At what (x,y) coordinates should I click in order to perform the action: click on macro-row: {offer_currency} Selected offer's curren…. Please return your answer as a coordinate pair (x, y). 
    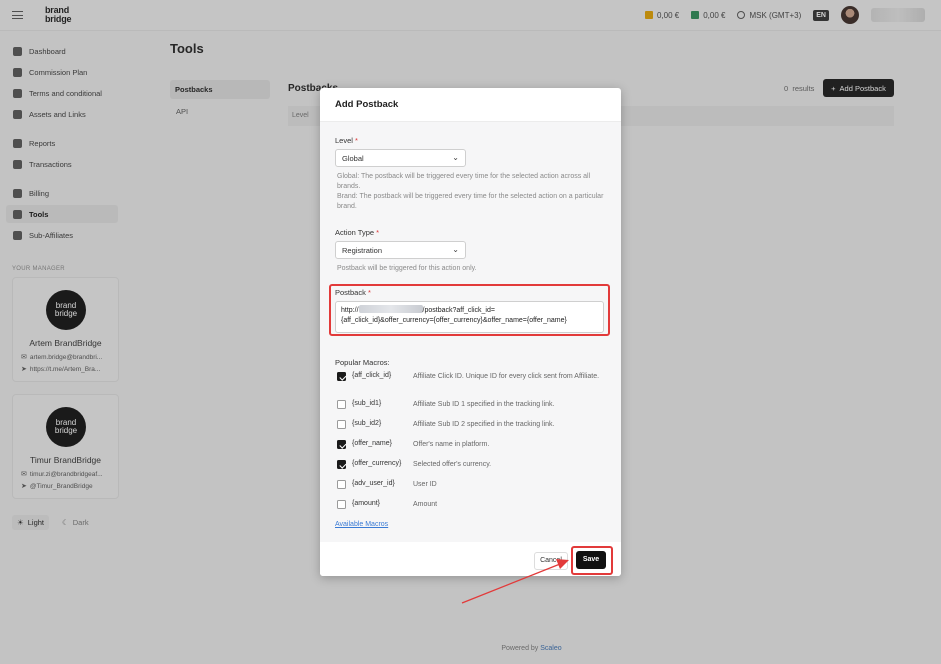
    Looking at the image, I should click on (470, 466).